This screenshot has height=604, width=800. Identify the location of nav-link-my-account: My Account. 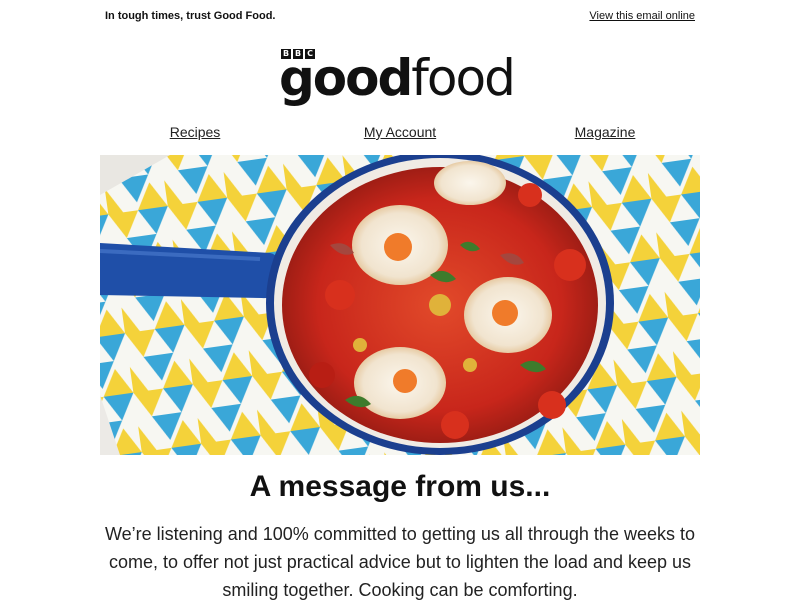
(400, 132).